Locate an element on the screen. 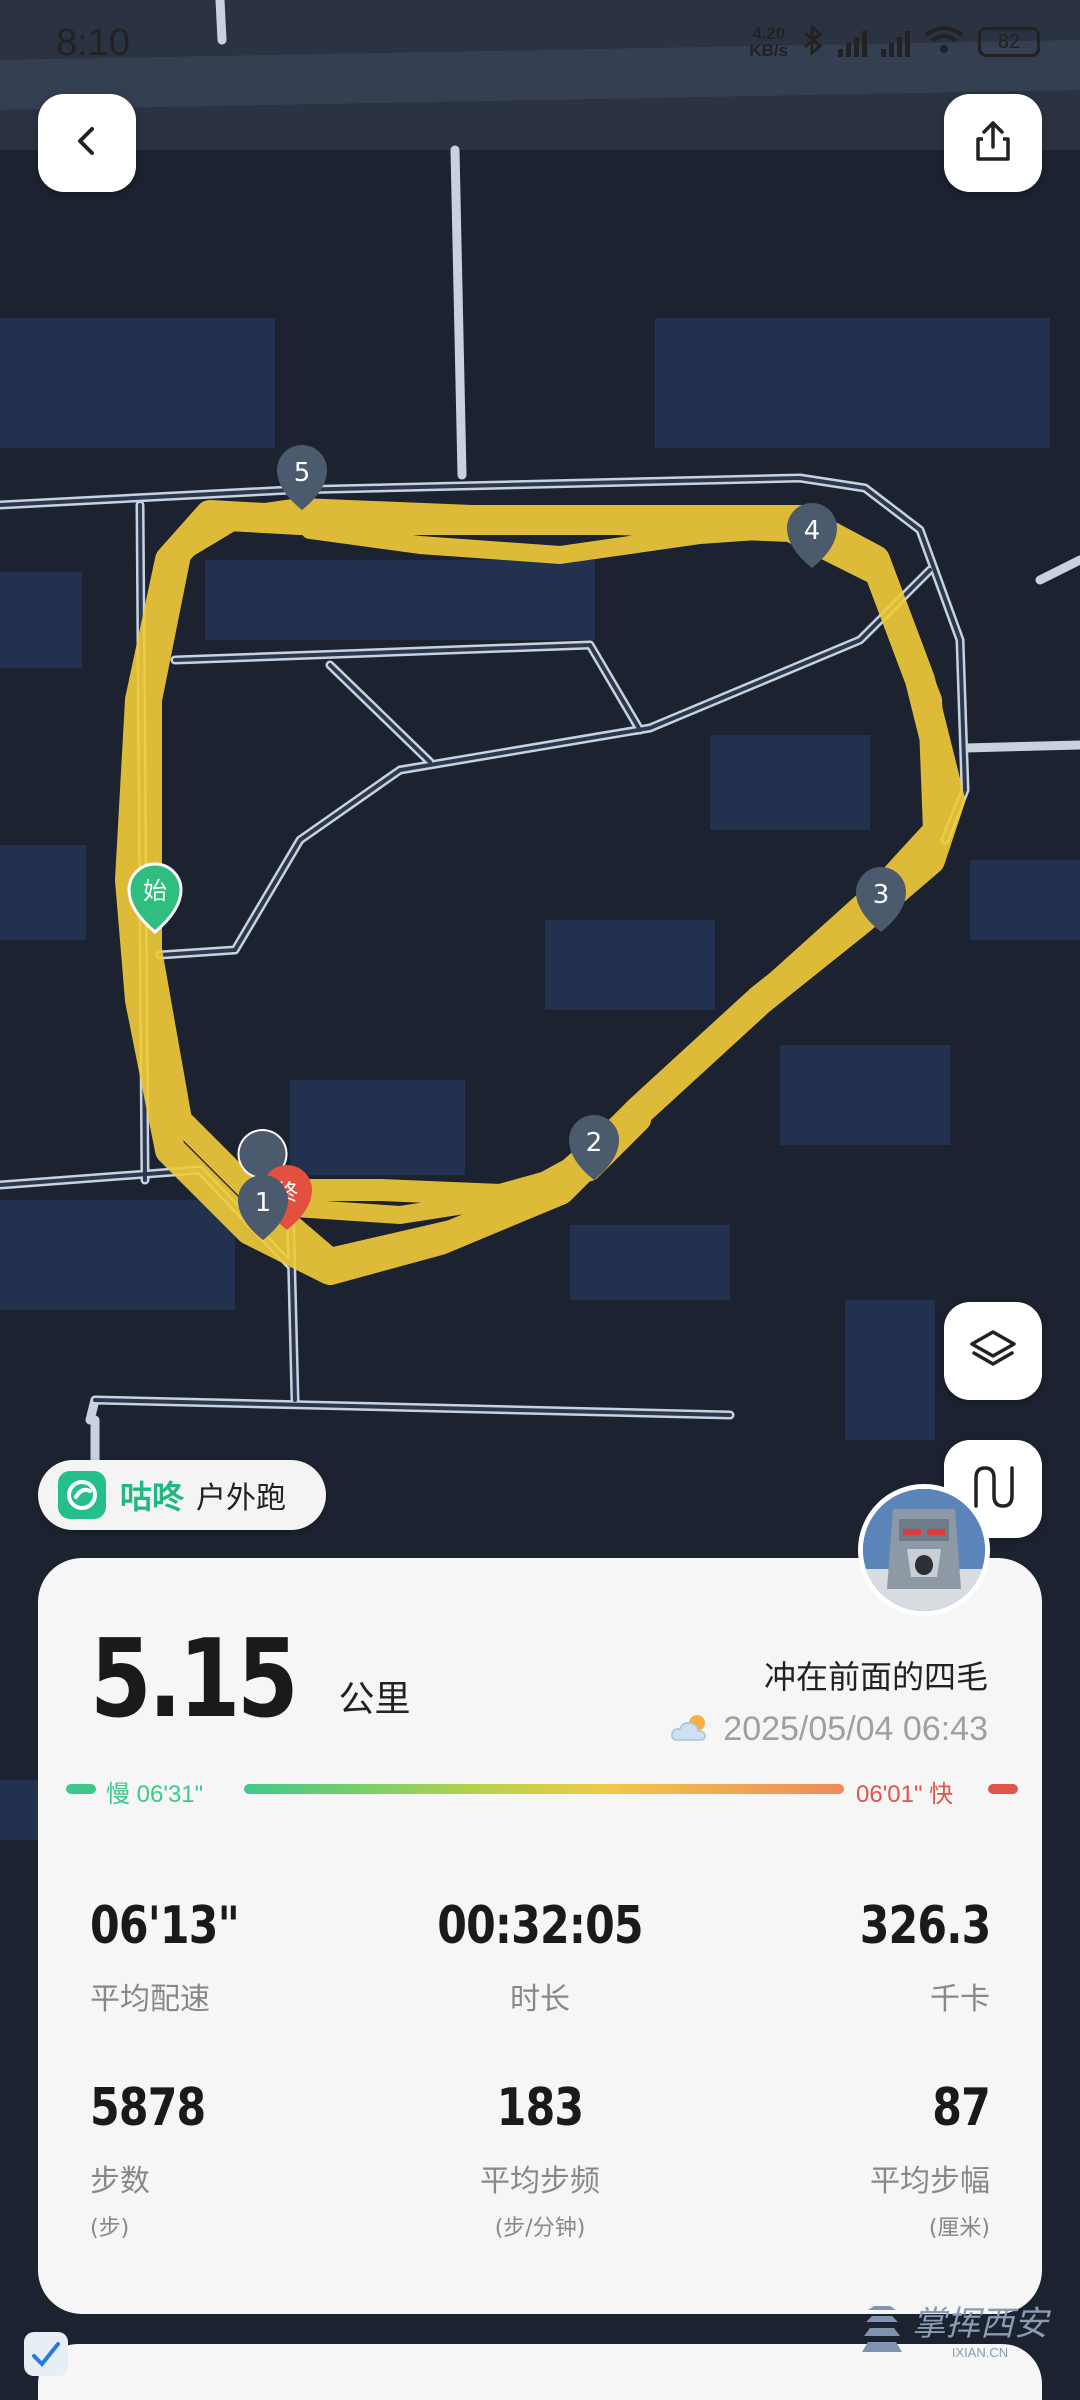  svg-text: 4 is located at coordinates (812, 531).